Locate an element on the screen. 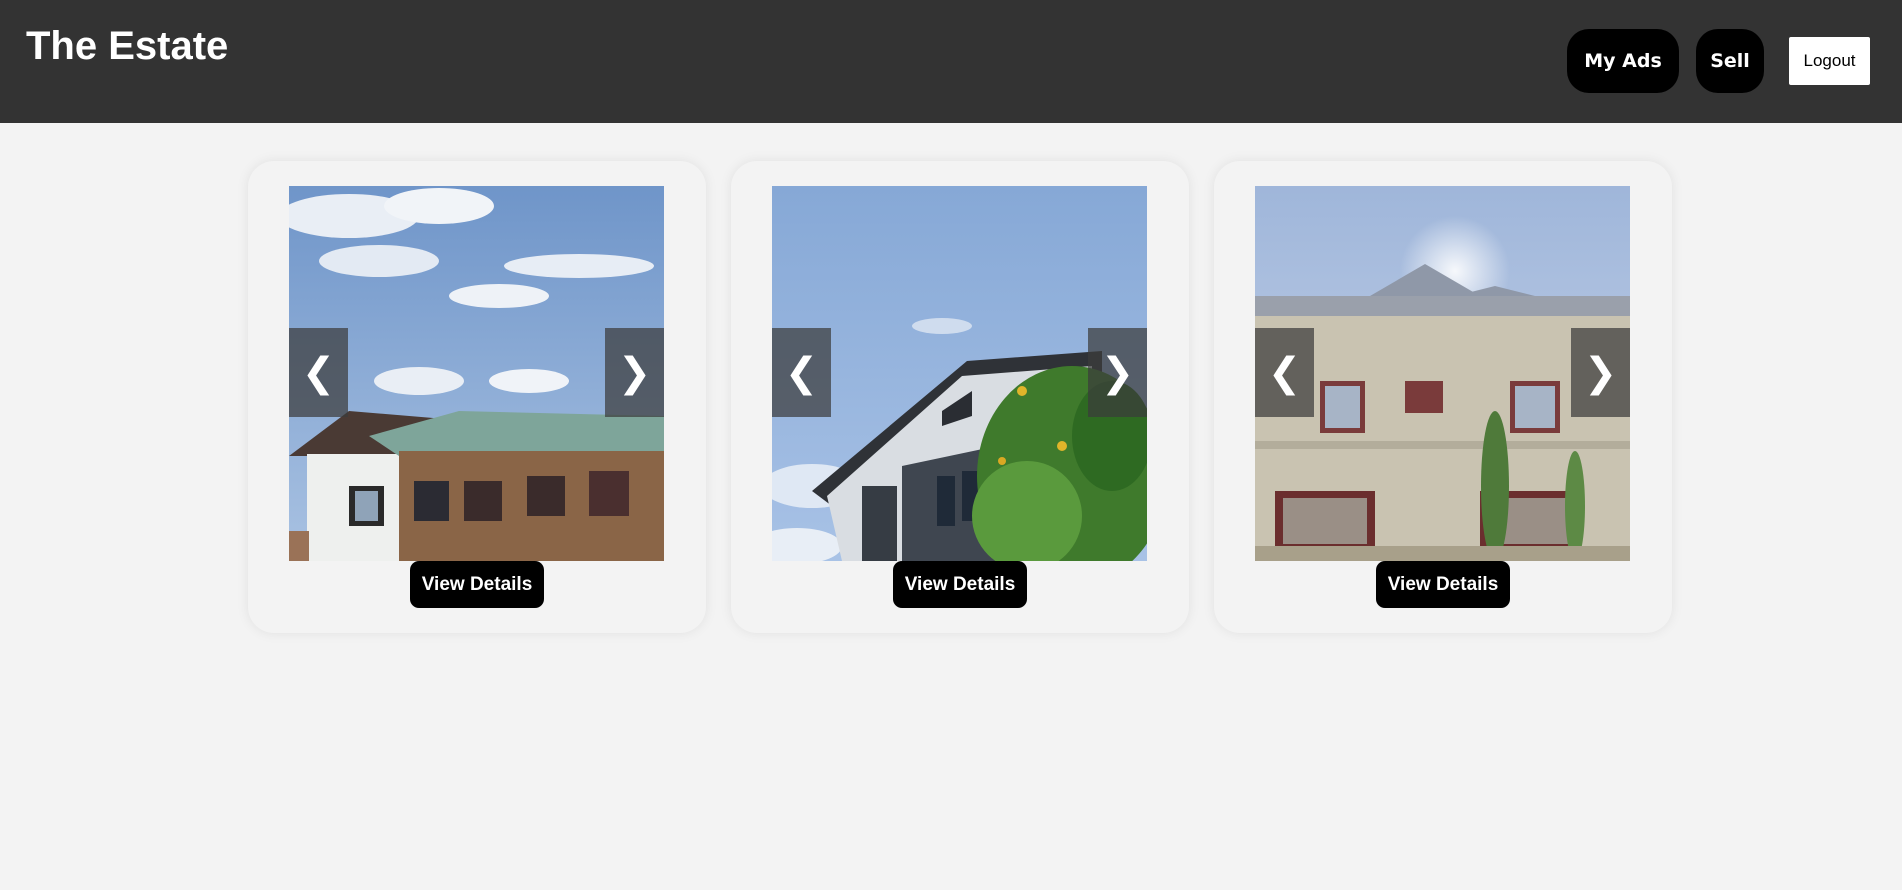  my-ads-button: My Ads is located at coordinates (1623, 61).